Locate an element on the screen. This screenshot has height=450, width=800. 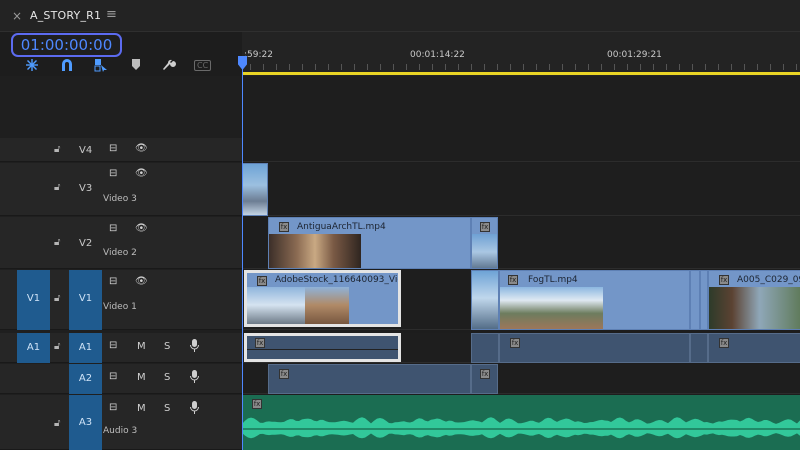
source-patch-a1: A1 is located at coordinates (33, 348).